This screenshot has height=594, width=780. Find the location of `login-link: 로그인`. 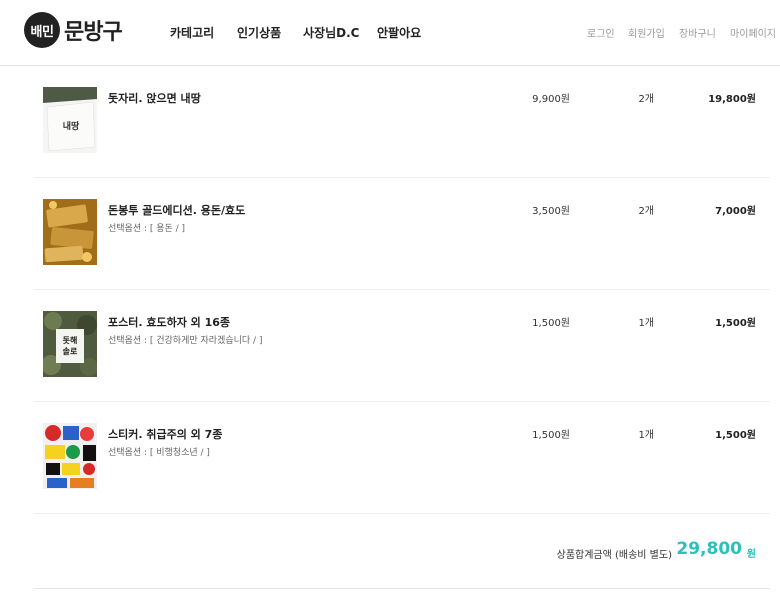

login-link: 로그인 is located at coordinates (601, 32).